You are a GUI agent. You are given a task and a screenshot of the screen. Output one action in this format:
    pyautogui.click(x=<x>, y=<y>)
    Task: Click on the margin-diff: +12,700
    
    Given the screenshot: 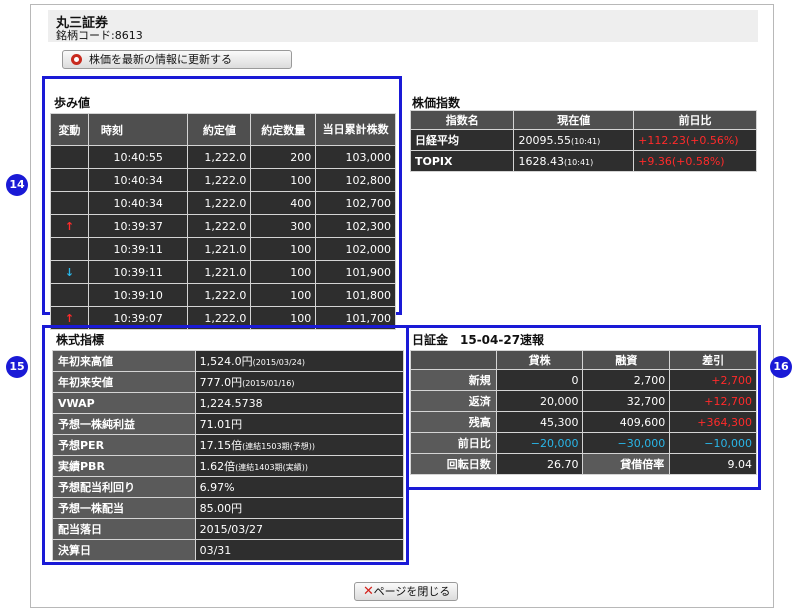 What is the action you would take?
    pyautogui.click(x=713, y=401)
    